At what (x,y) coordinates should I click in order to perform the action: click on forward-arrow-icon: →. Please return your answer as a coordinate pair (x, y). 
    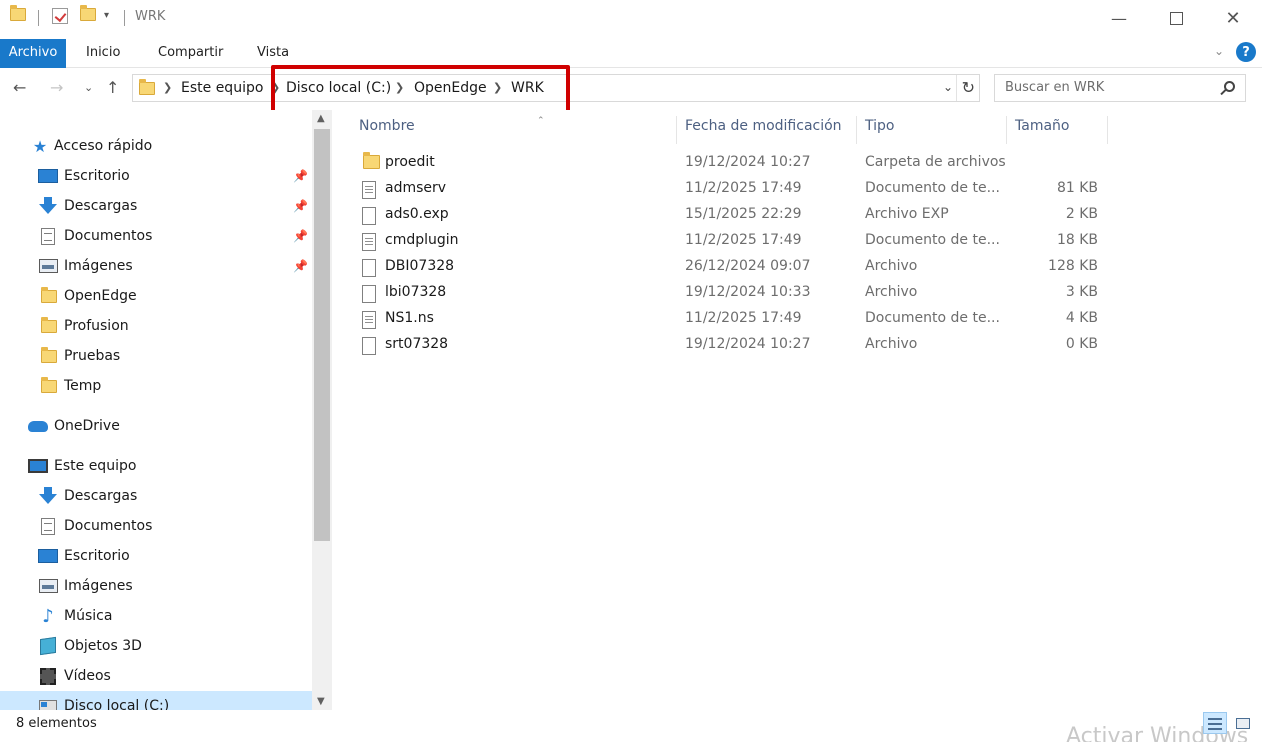
    Looking at the image, I should click on (56, 87).